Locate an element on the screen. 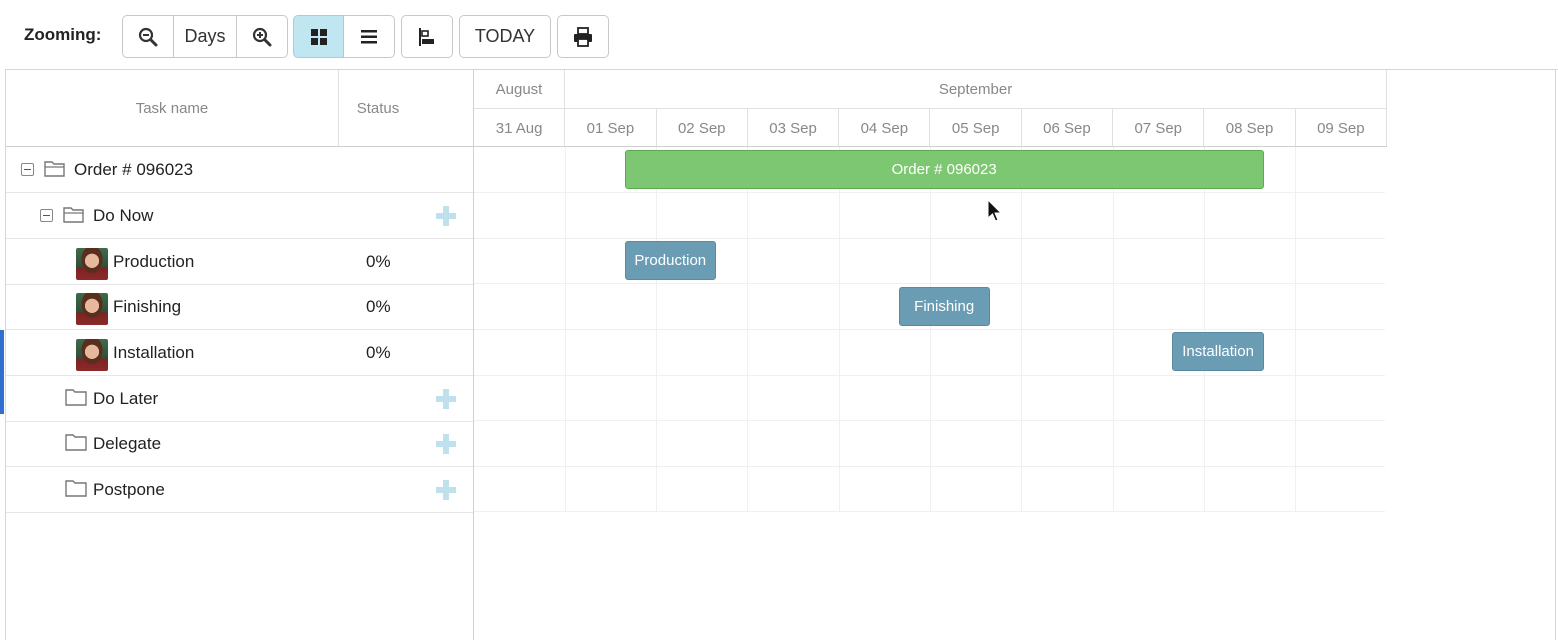 The width and height of the screenshot is (1558, 640). gantt-border is located at coordinates (1555, 354).